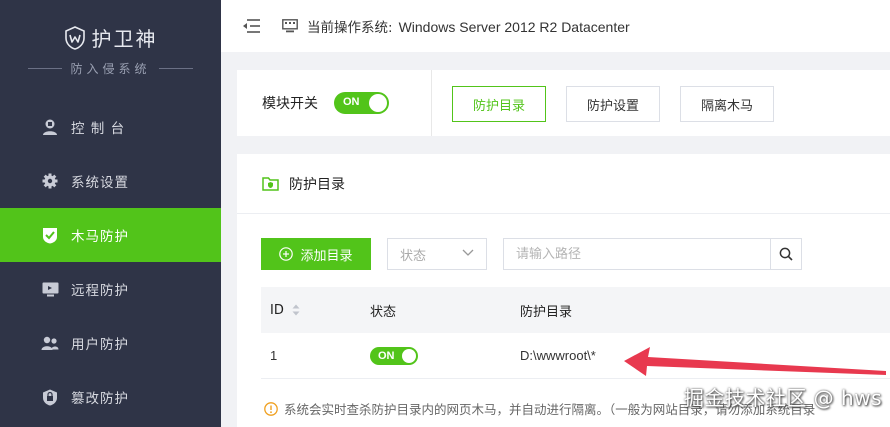  I want to click on plus-circle-icon, so click(286, 254).